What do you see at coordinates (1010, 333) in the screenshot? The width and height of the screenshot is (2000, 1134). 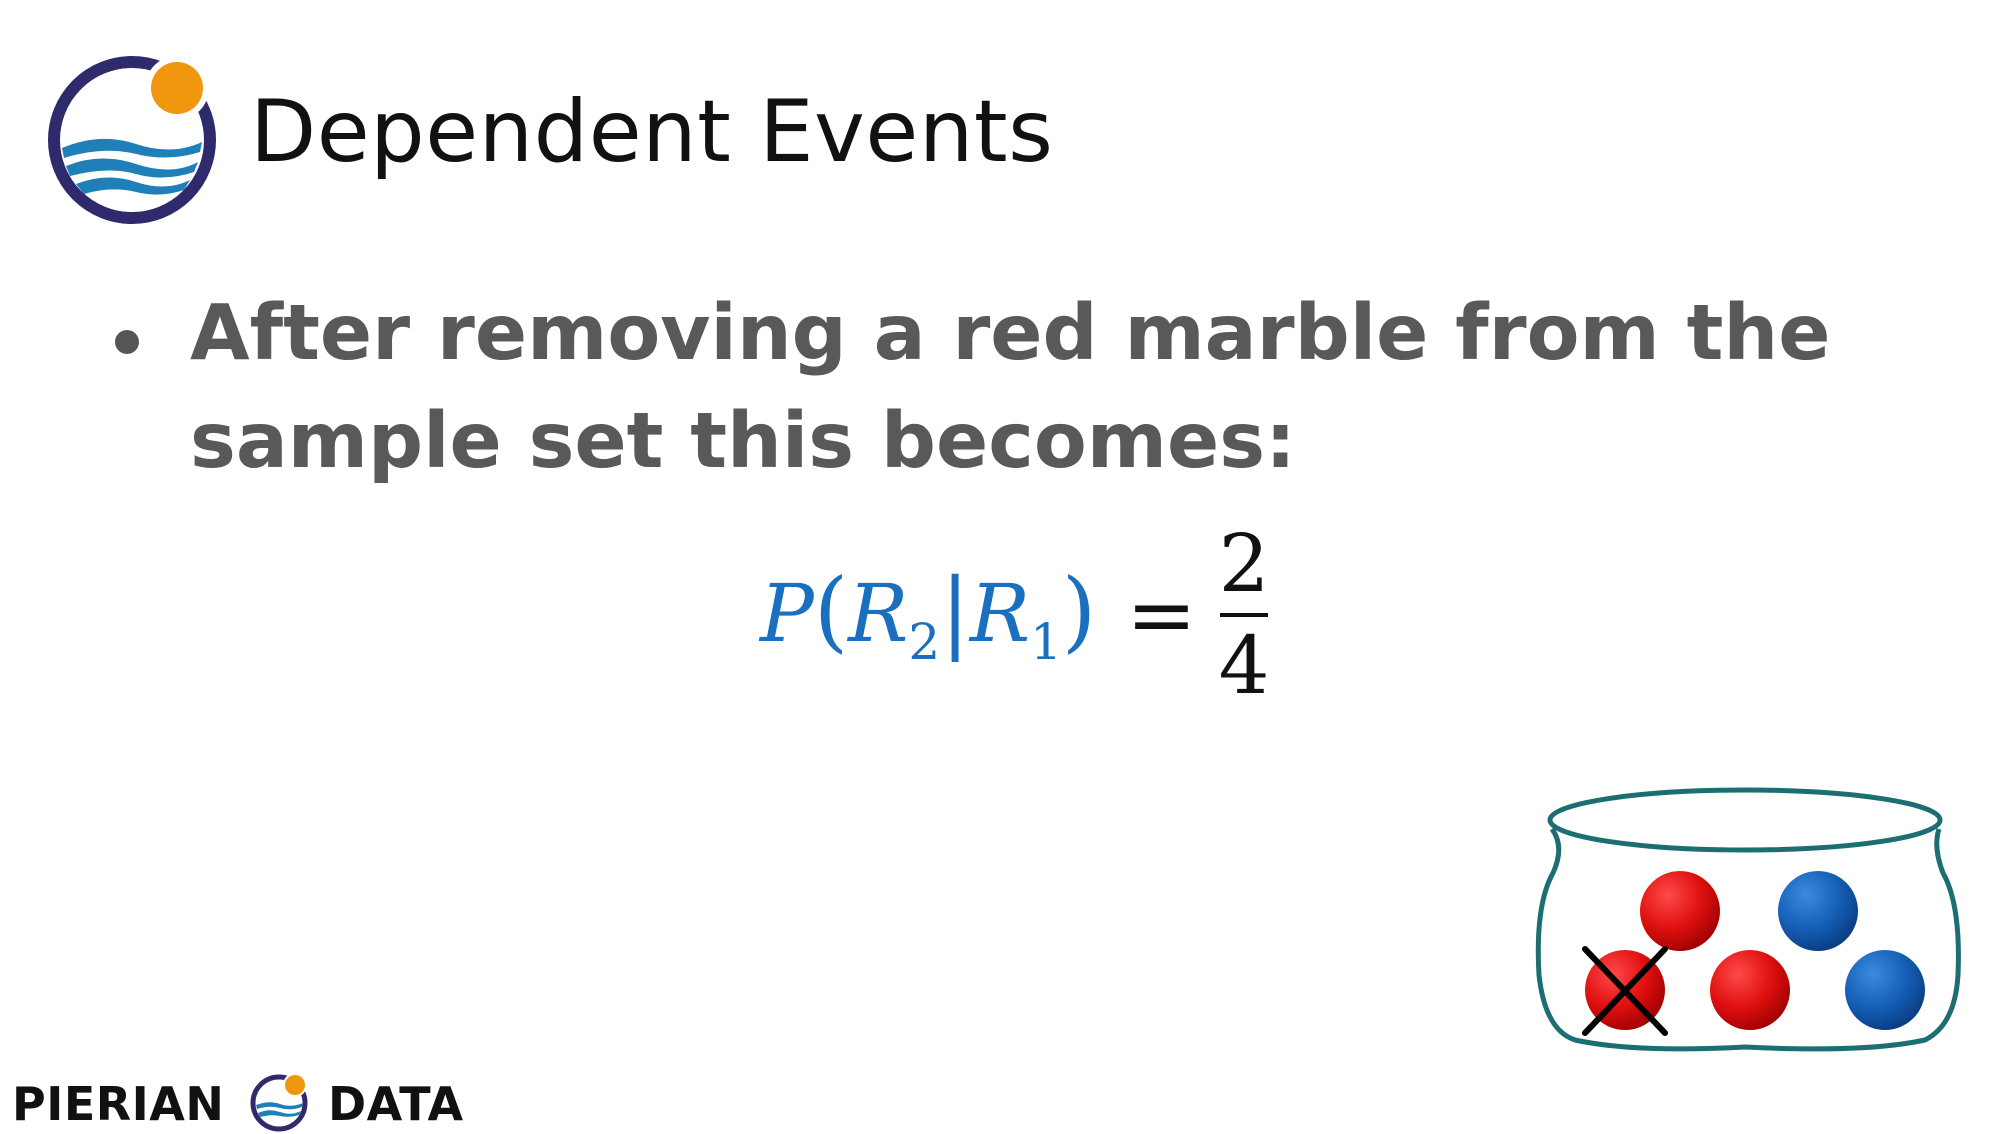 I see `bullet-line-1: After removing a red marble from the` at bounding box center [1010, 333].